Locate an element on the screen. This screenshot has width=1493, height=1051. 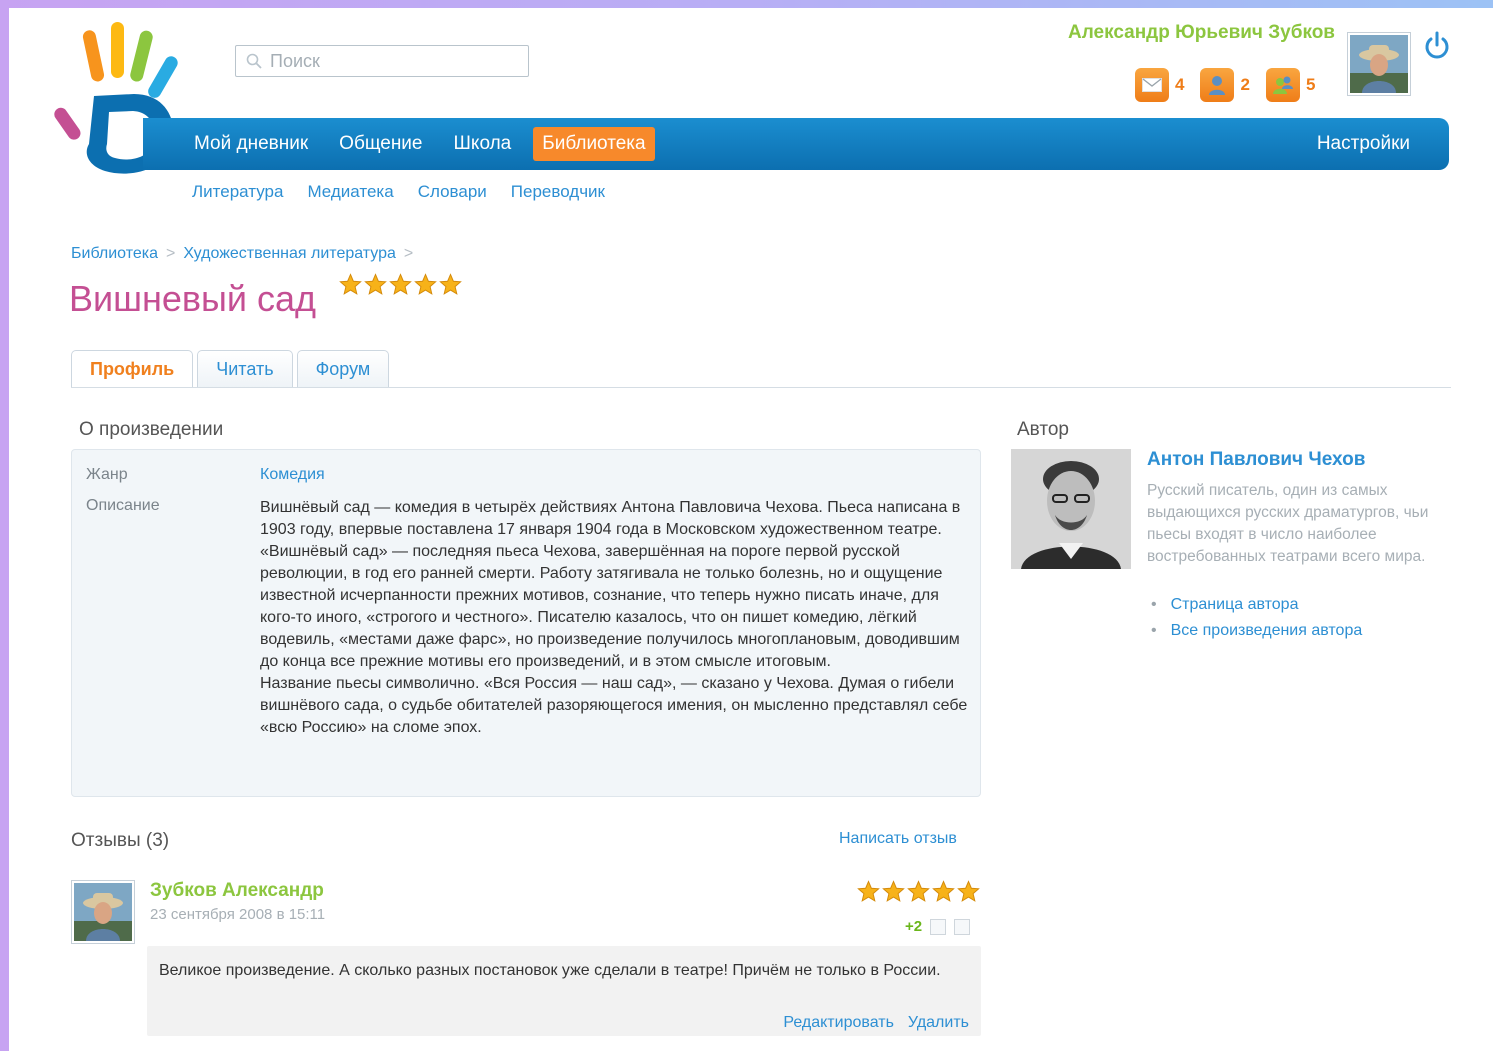
people-icon is located at coordinates (1282, 85).